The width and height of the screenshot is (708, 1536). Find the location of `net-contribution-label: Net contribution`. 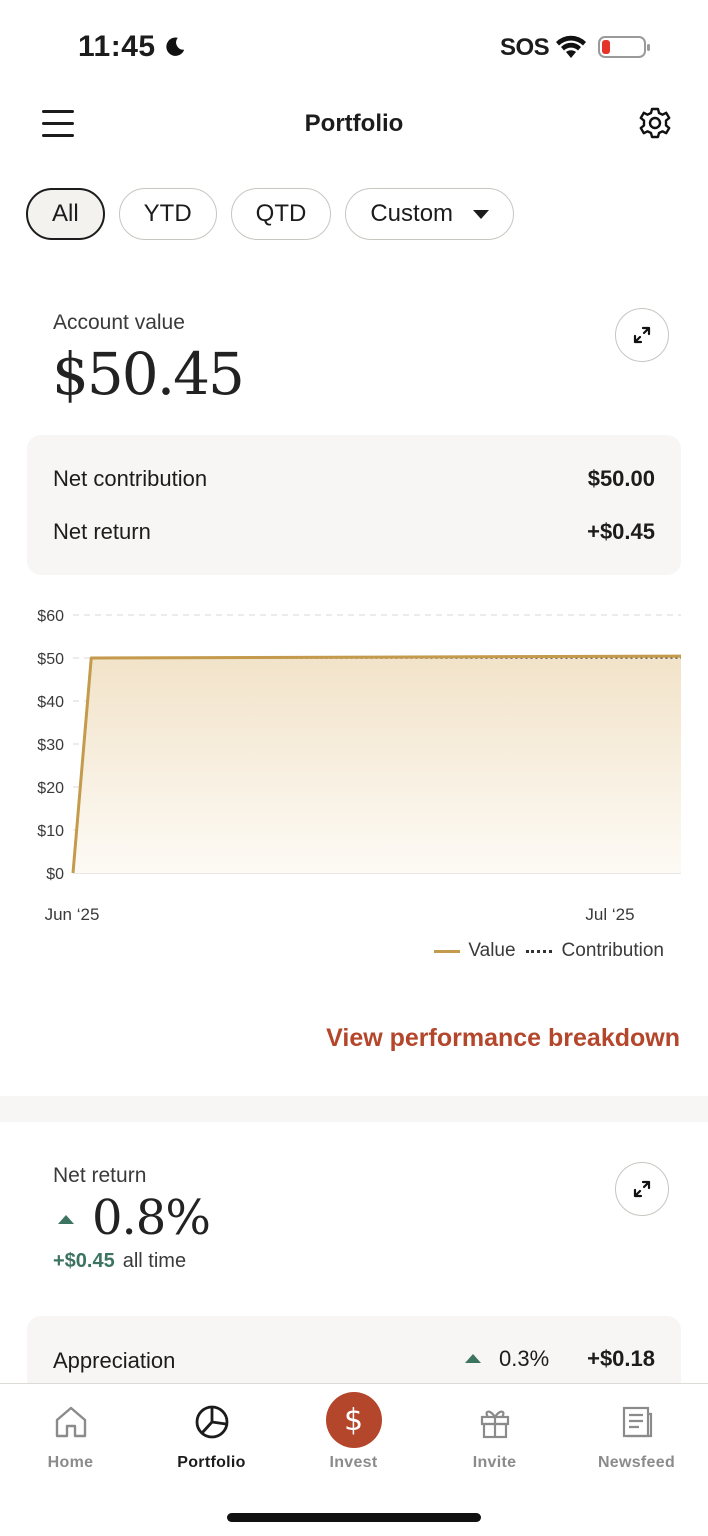

net-contribution-label: Net contribution is located at coordinates (130, 478).